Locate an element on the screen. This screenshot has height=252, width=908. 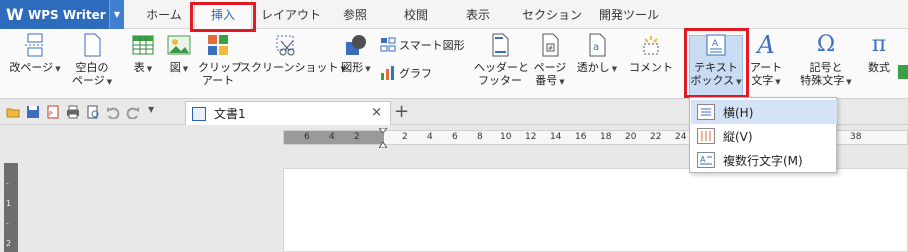
menu-item-multiline: A 複数行文字(M) is located at coordinates (764, 160).